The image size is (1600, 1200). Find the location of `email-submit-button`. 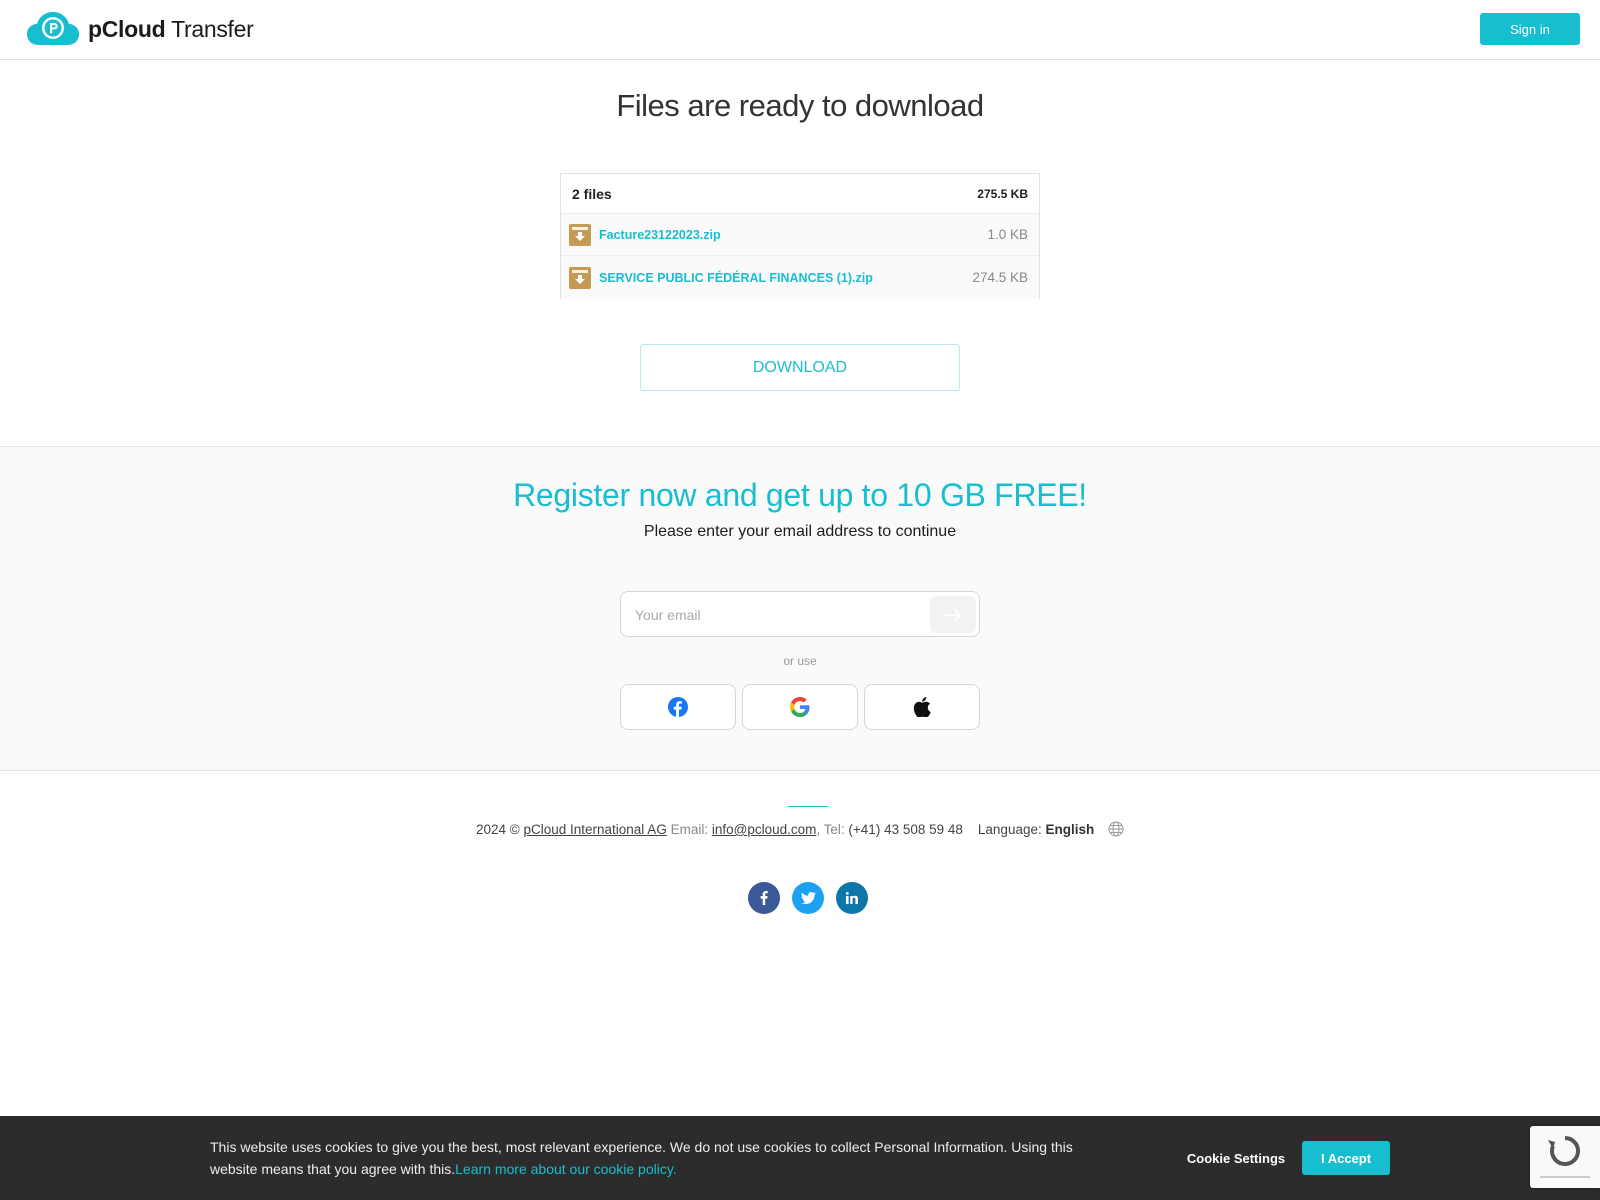

email-submit-button is located at coordinates (953, 614).